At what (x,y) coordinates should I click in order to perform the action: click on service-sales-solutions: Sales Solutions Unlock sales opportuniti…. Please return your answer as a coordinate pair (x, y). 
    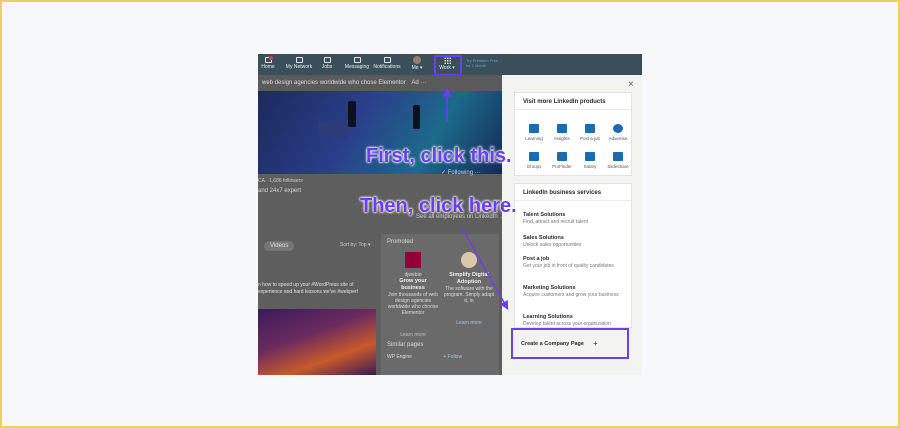
    Looking at the image, I should click on (575, 241).